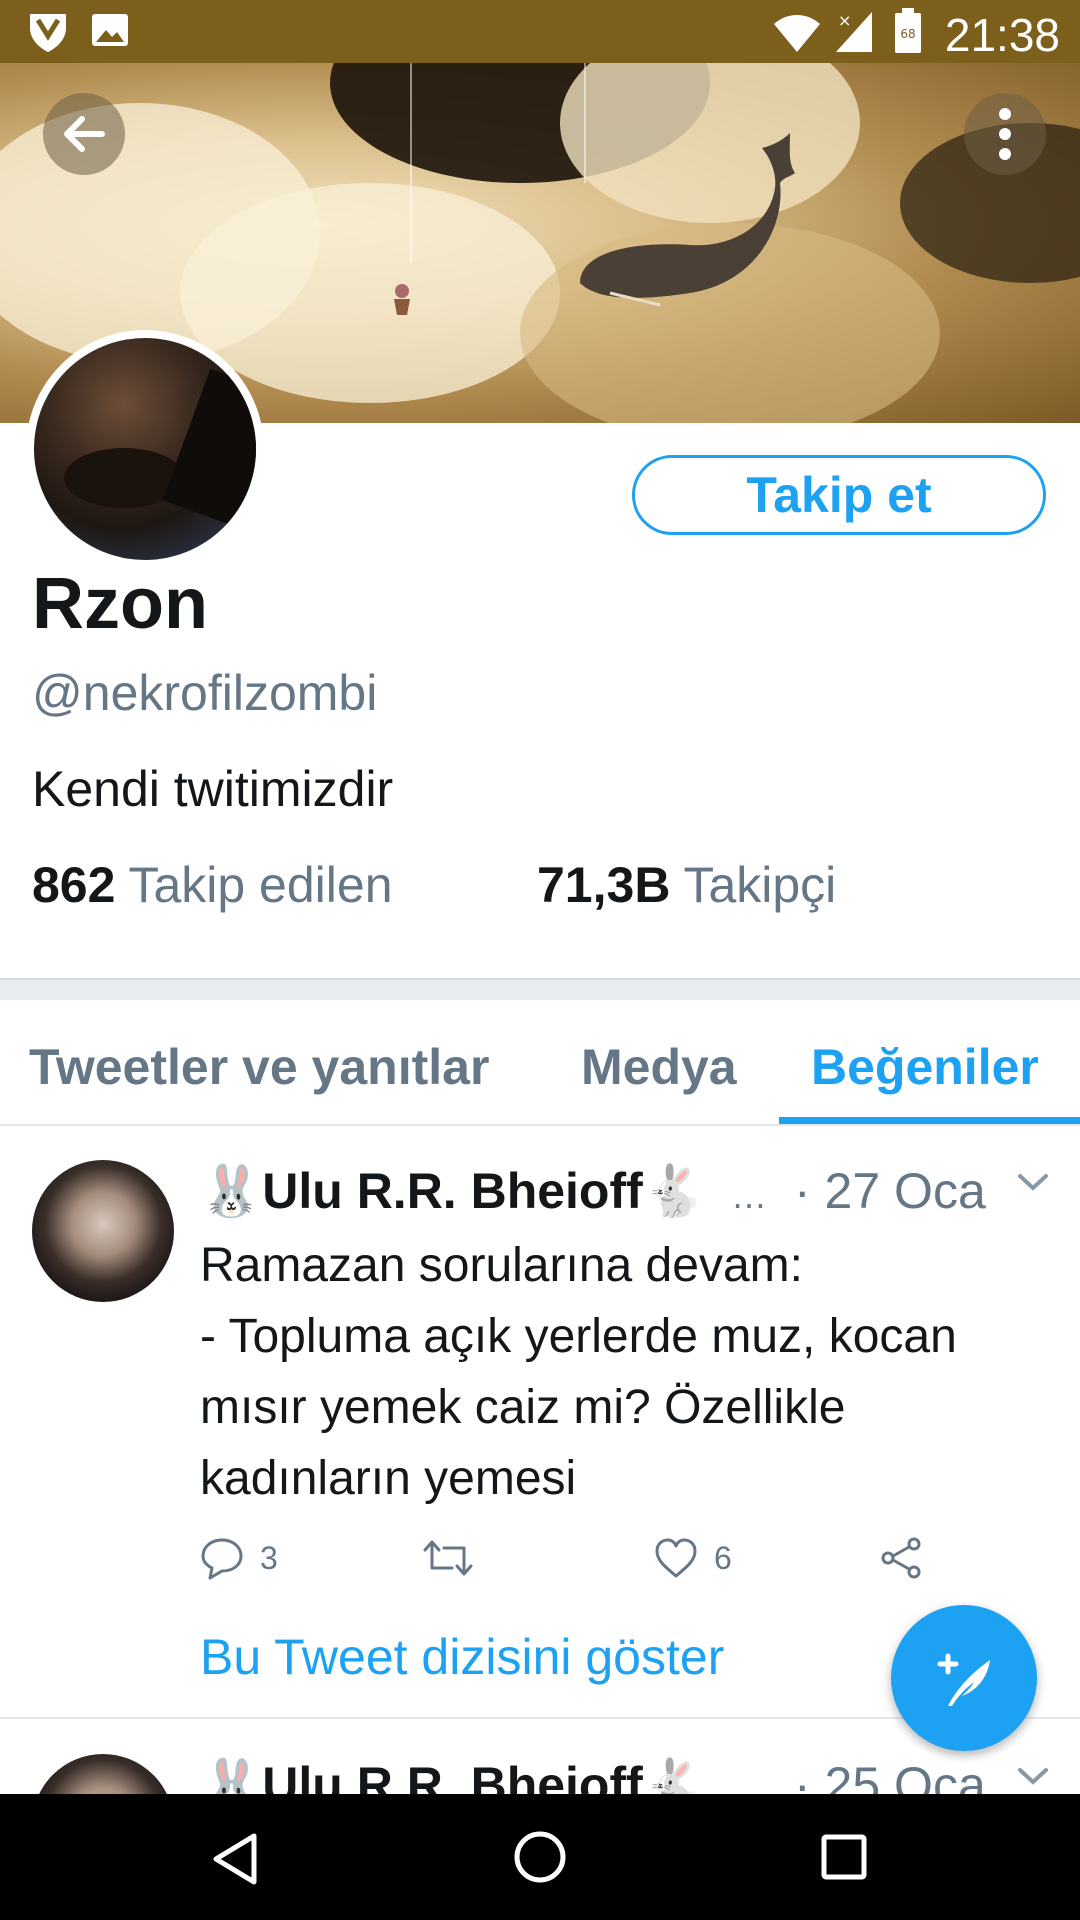 Image resolution: width=1080 pixels, height=1920 pixels. What do you see at coordinates (235, 1861) in the screenshot?
I see `back-nav-icon` at bounding box center [235, 1861].